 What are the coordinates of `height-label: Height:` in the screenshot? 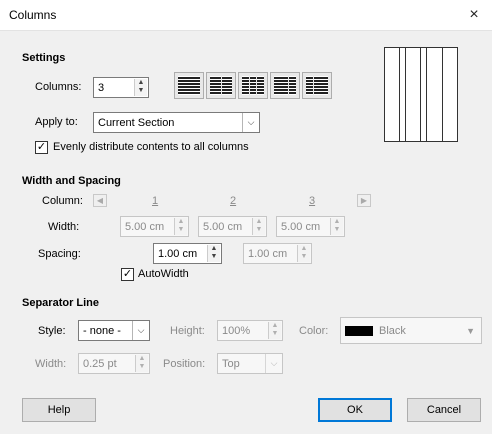 It's located at (187, 331).